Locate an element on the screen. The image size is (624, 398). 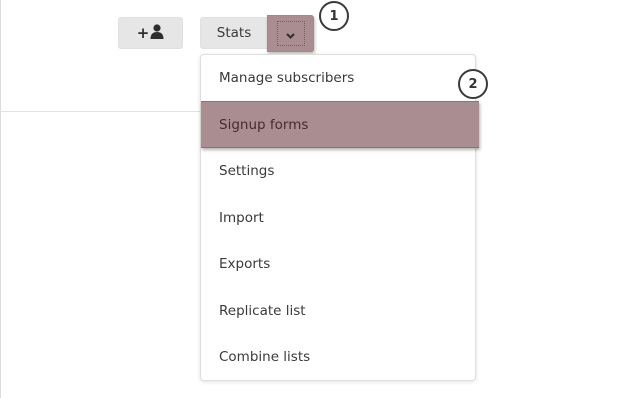
focus-ring is located at coordinates (290, 33).